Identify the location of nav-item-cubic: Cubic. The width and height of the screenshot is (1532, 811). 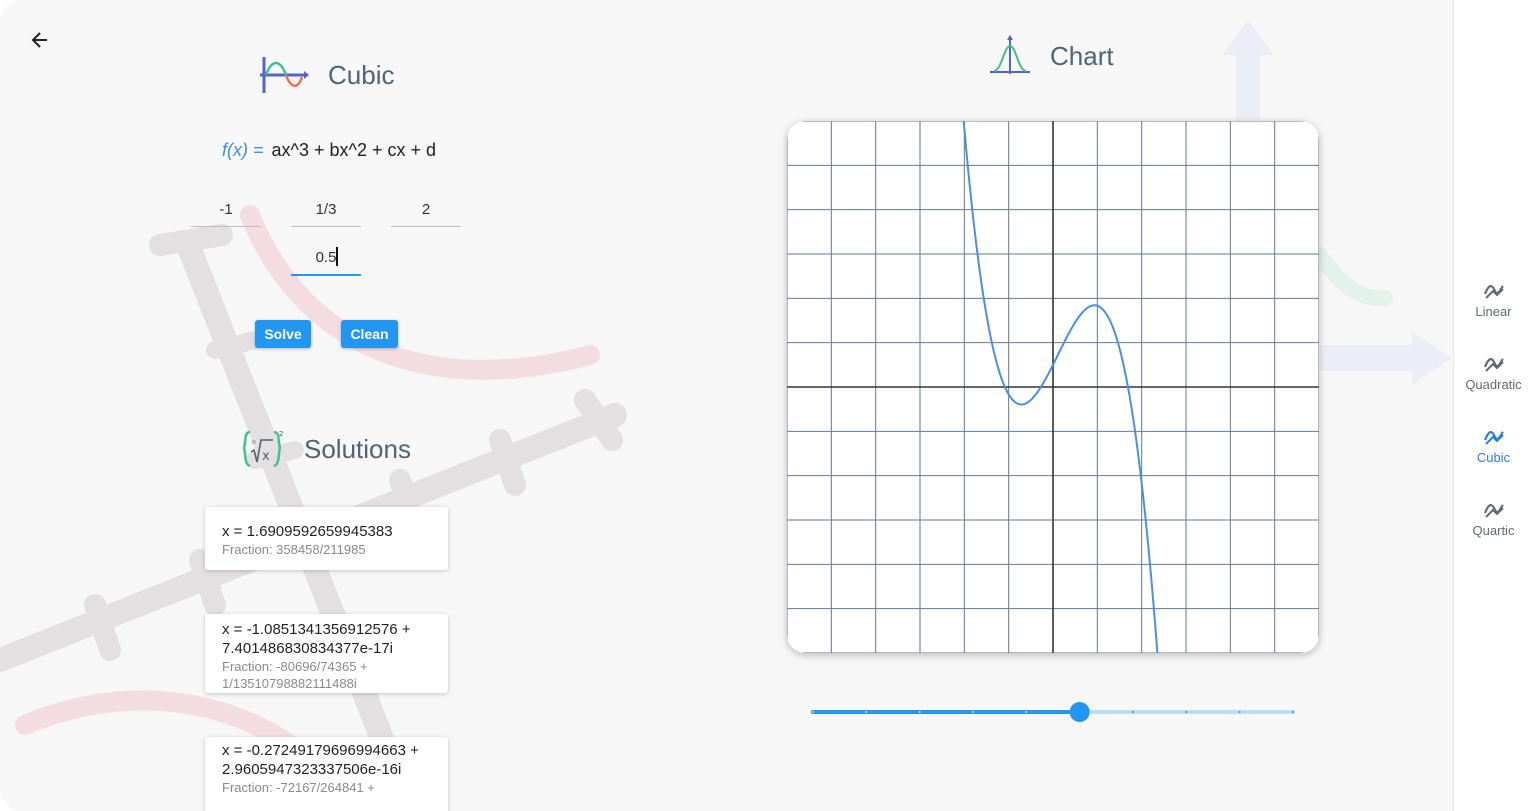
(1493, 453).